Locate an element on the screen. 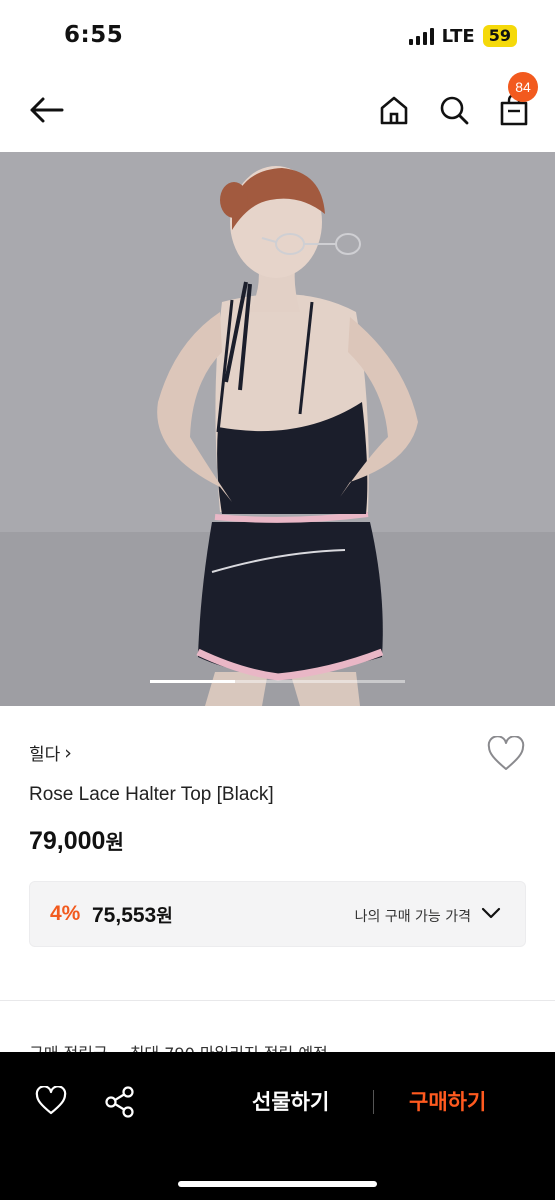  home-icon is located at coordinates (394, 110).